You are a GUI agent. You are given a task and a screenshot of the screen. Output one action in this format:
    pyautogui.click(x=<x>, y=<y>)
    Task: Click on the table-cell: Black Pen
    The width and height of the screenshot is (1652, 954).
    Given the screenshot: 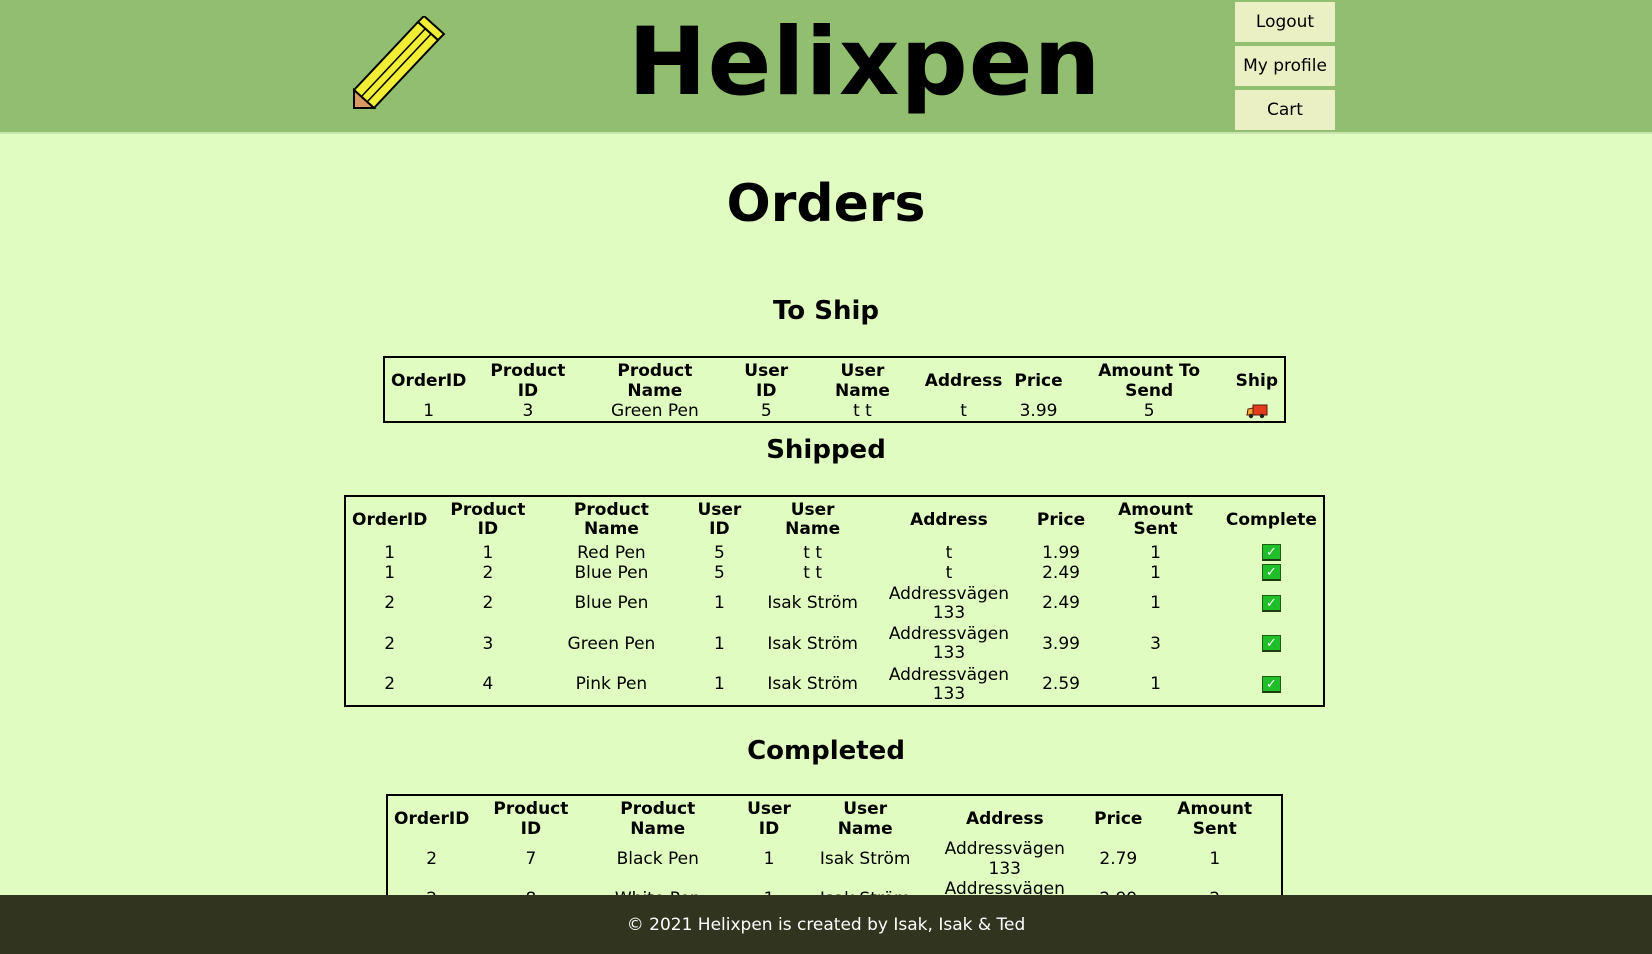 What is the action you would take?
    pyautogui.click(x=657, y=859)
    